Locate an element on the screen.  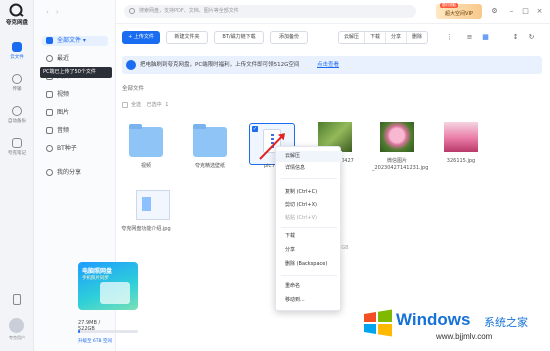
phone-icon is located at coordinates (17, 299).